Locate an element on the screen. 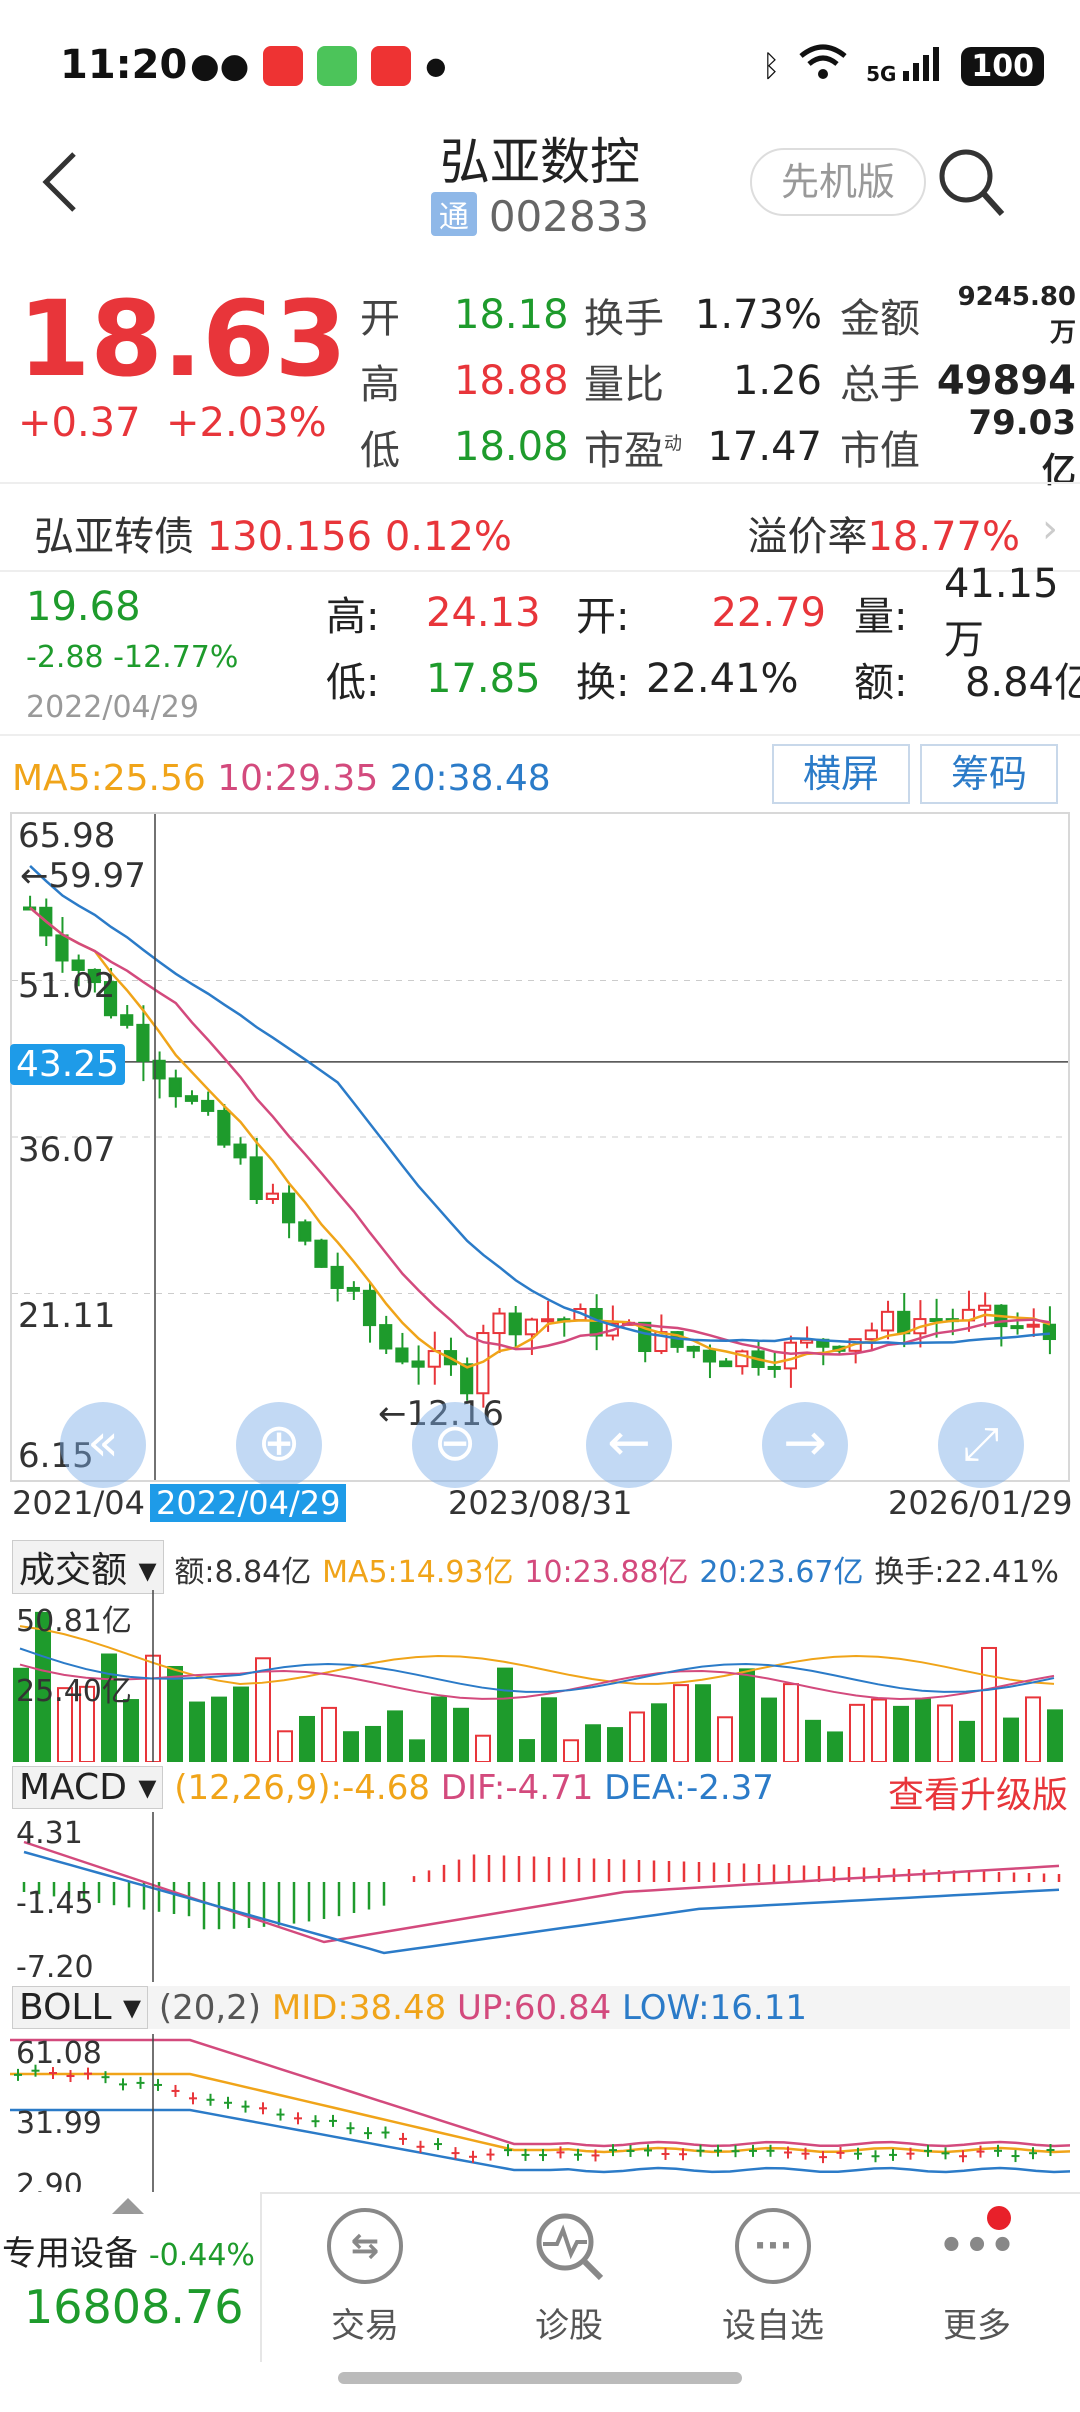 The image size is (1080, 2412). trade-icon: ⇆ is located at coordinates (365, 2246).